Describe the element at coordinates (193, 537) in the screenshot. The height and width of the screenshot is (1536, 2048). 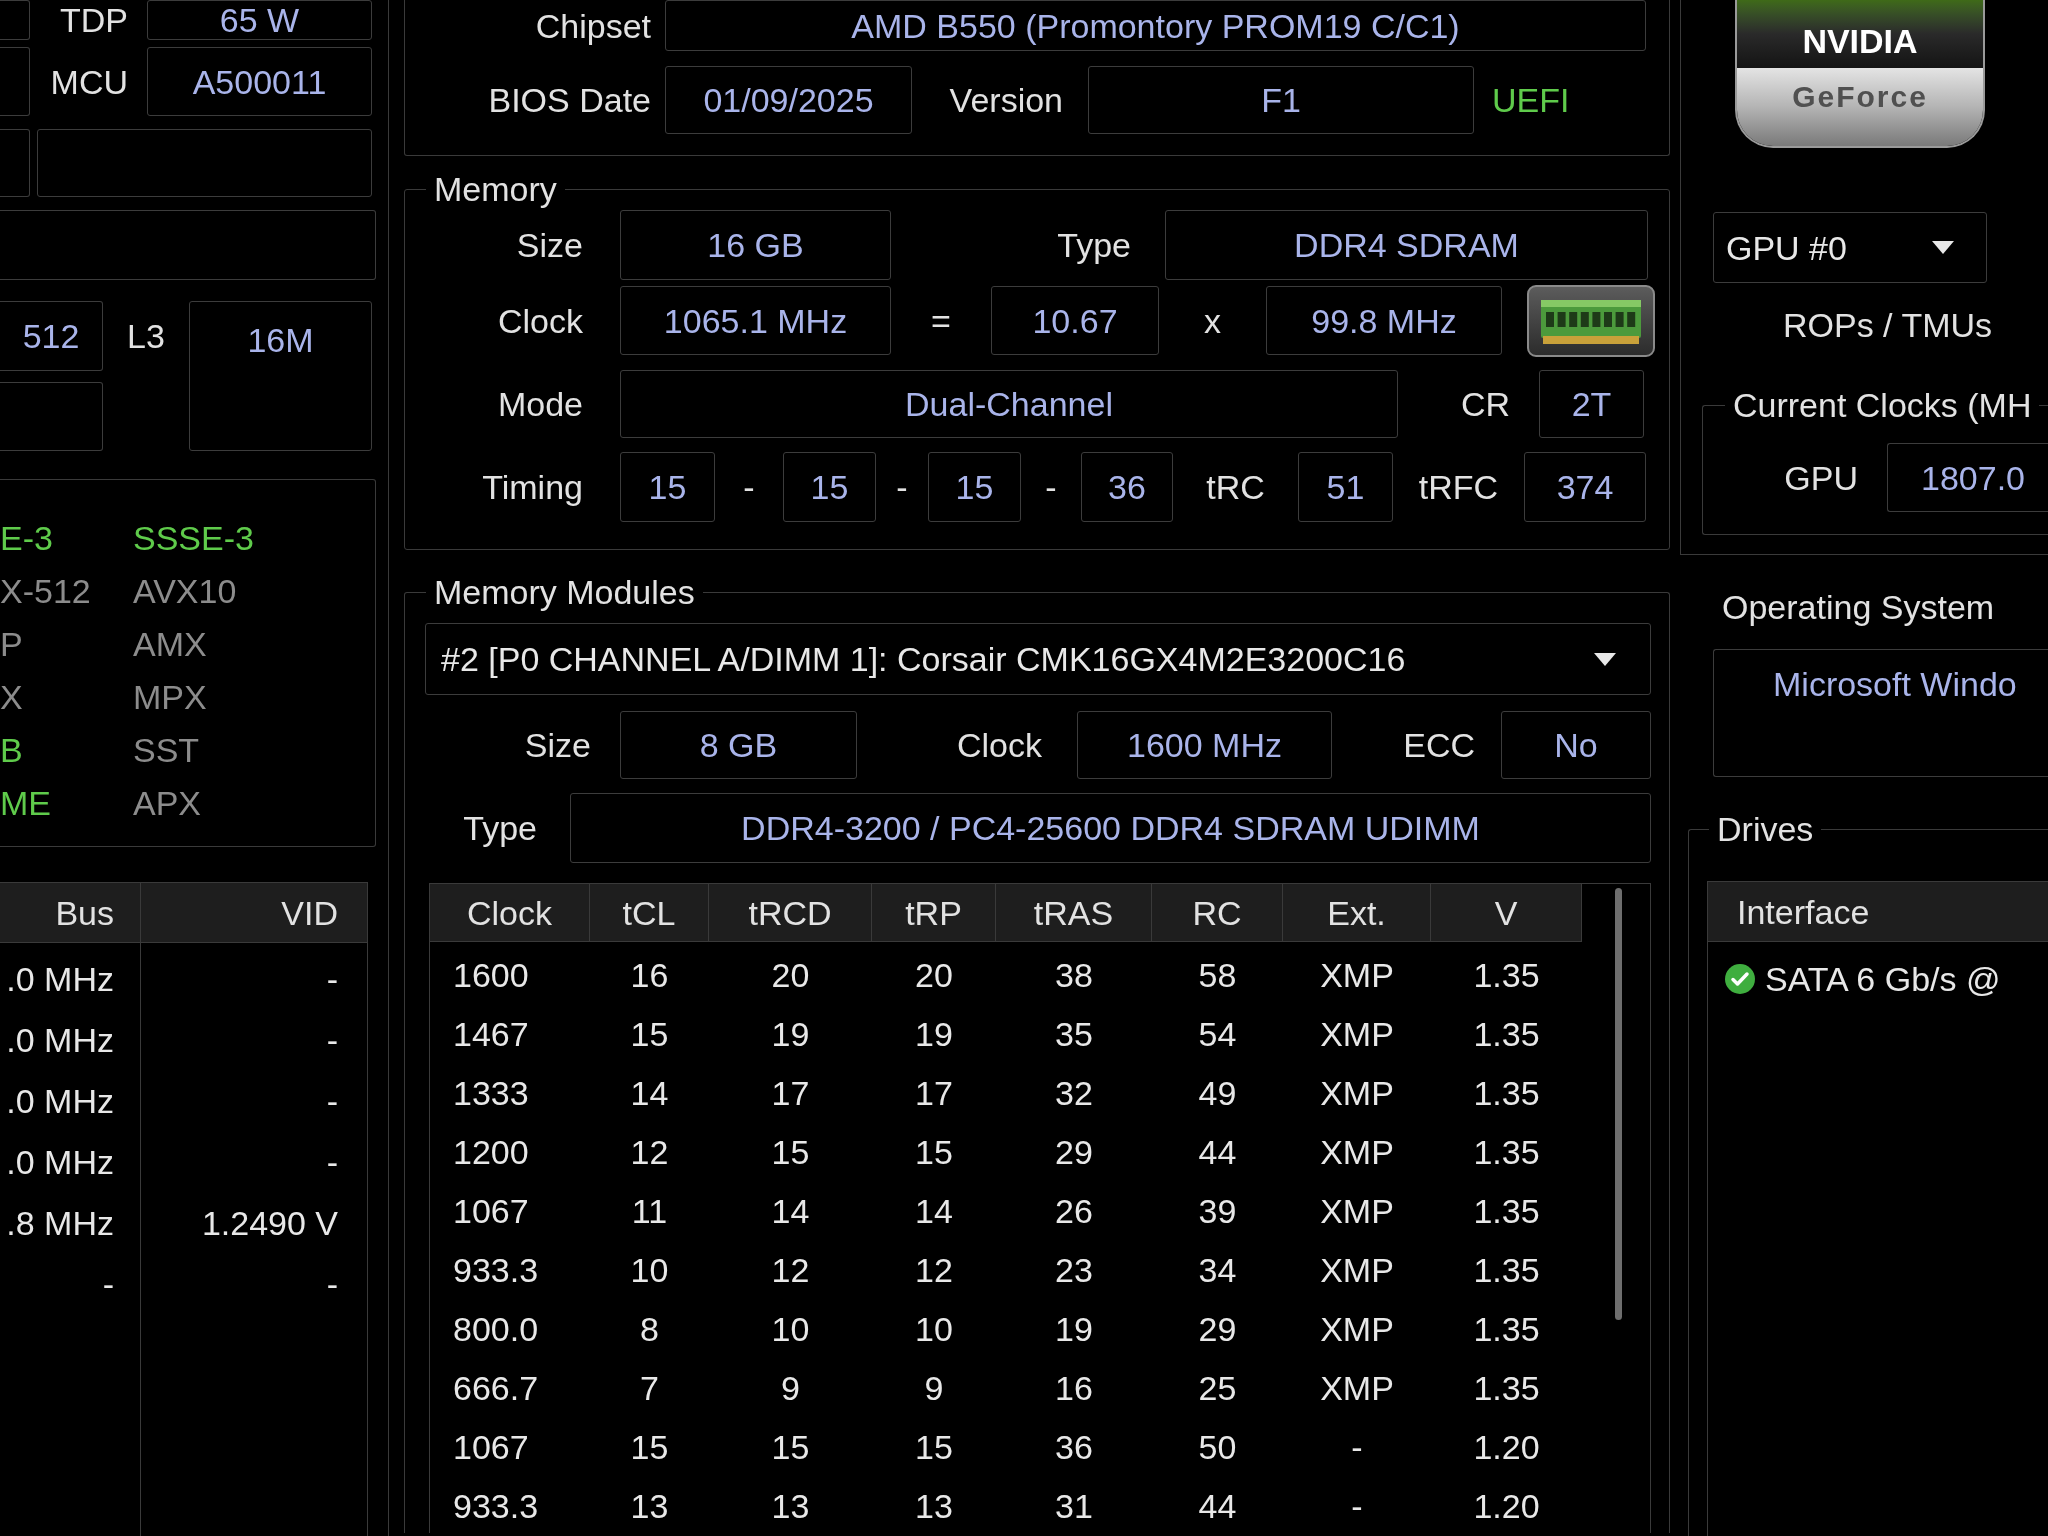
I see `cpu-feature-label: SSSE-3` at that location.